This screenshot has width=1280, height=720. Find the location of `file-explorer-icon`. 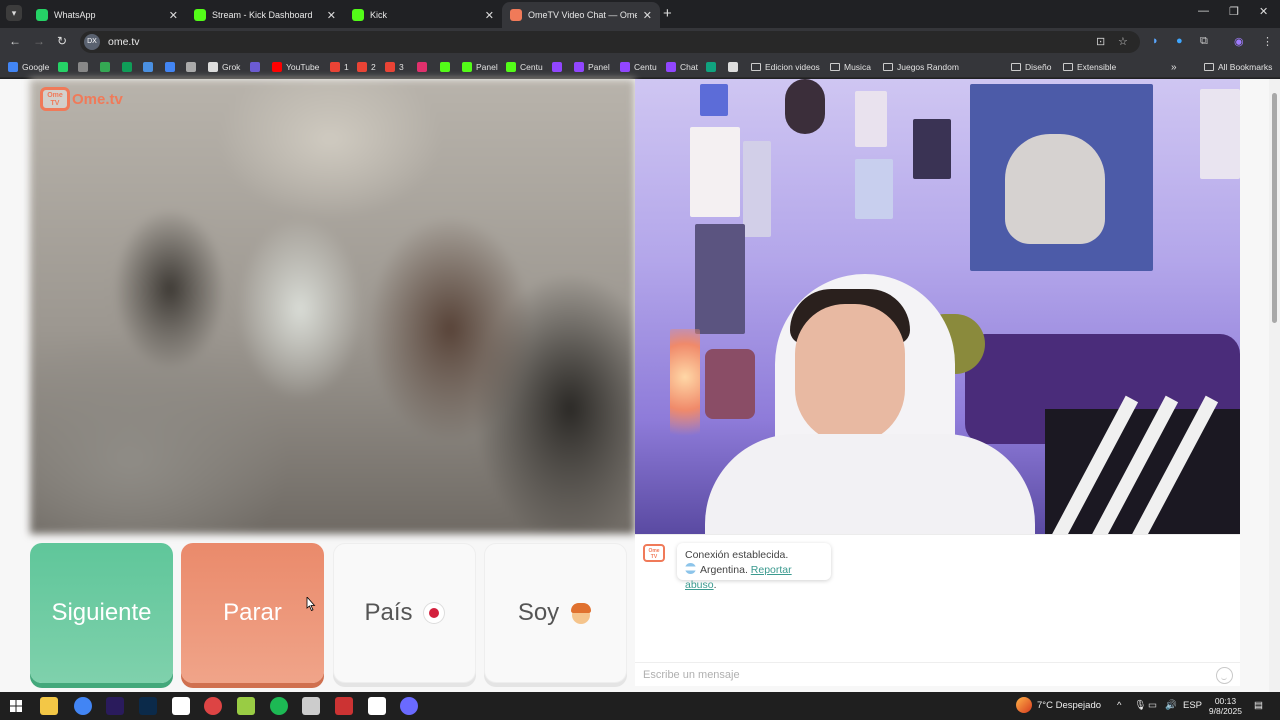

file-explorer-icon is located at coordinates (49, 706).